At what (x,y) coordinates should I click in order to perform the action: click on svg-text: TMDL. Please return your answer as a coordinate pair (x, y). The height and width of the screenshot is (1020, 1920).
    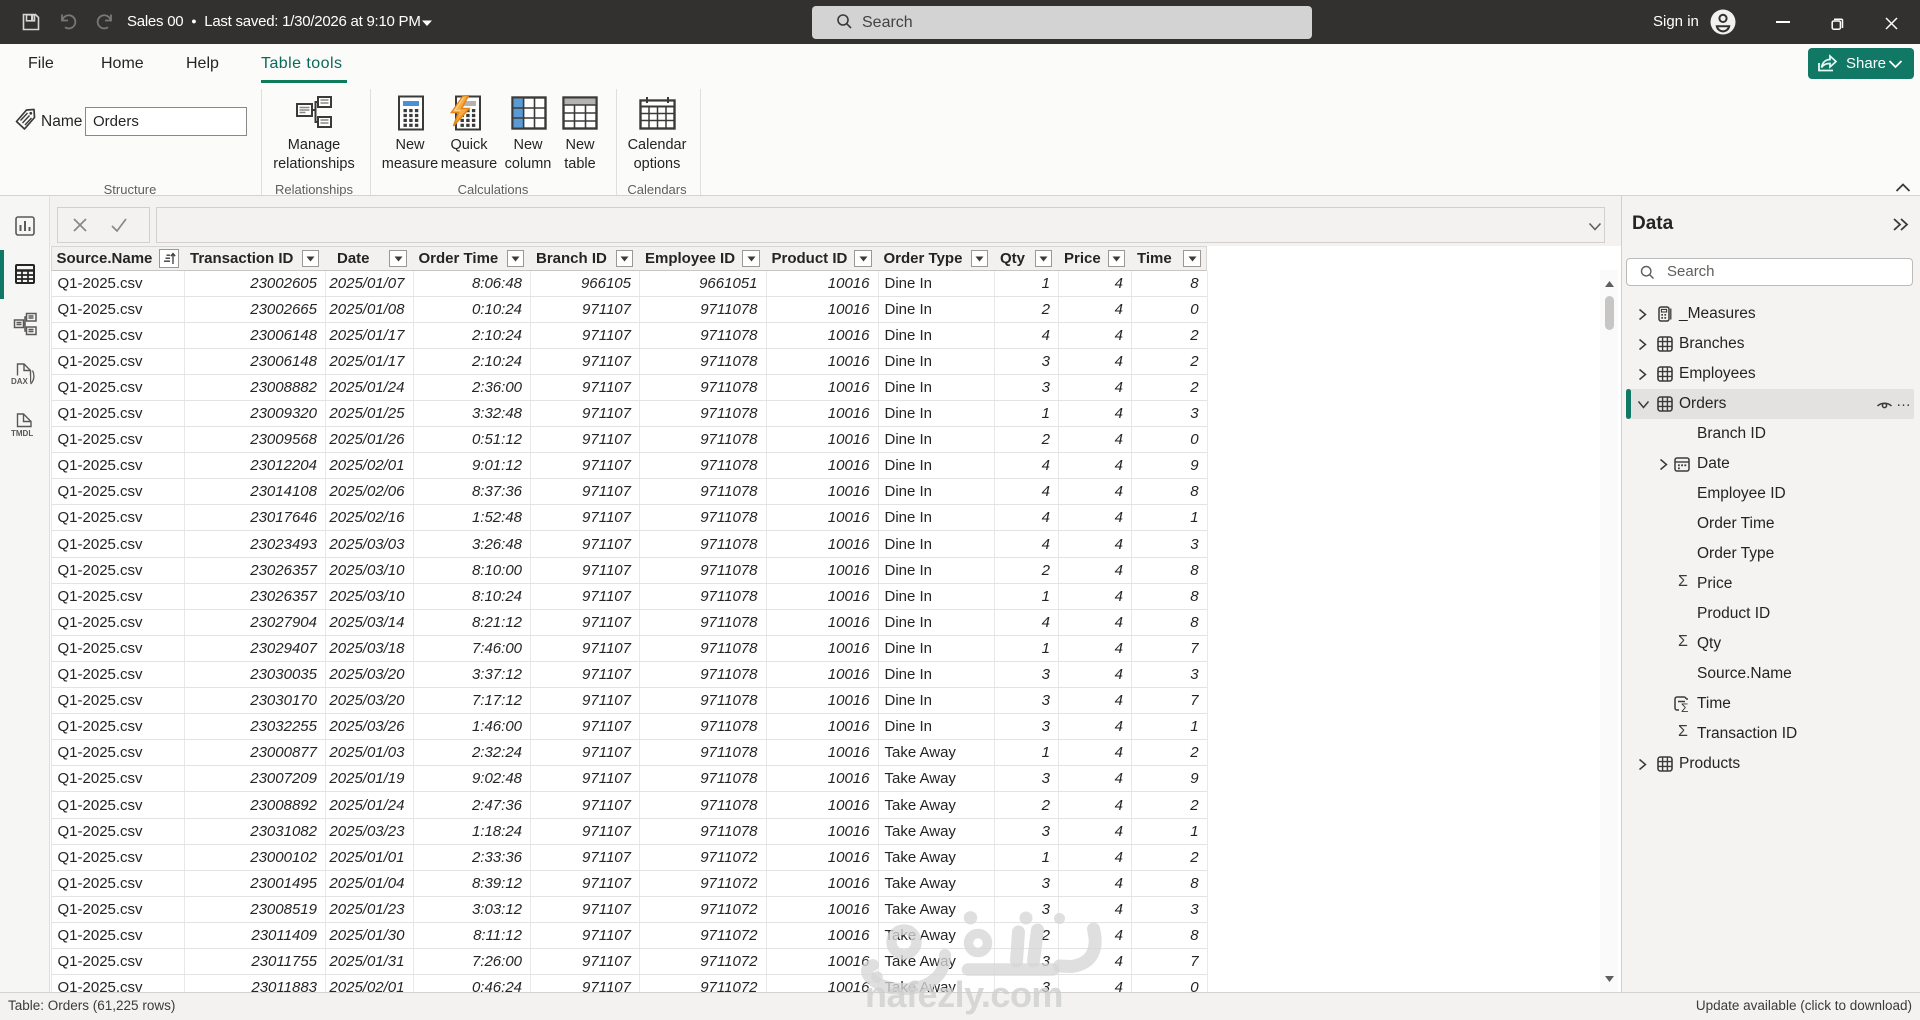
    Looking at the image, I should click on (22, 433).